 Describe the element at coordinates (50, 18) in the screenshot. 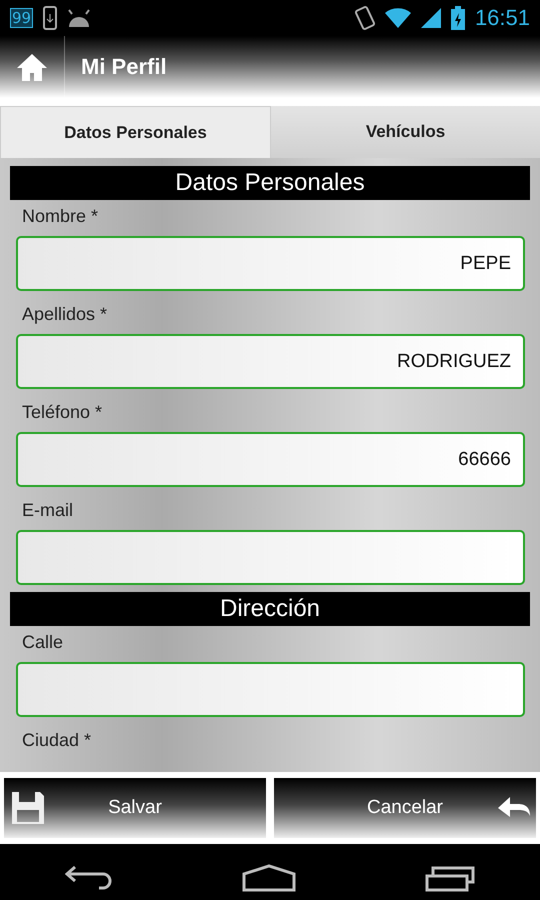

I see `download-icon` at that location.